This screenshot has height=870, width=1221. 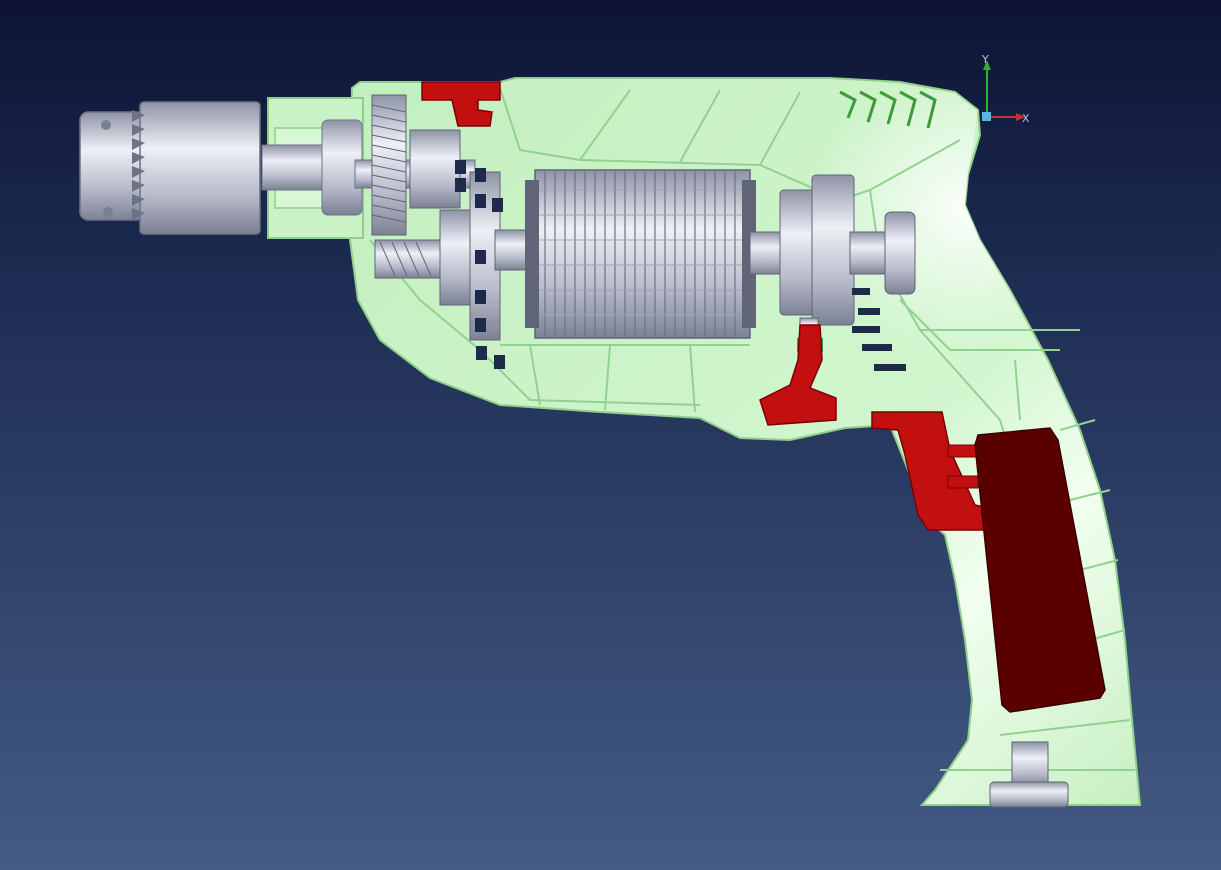 I want to click on motor-armature, so click(x=640, y=254).